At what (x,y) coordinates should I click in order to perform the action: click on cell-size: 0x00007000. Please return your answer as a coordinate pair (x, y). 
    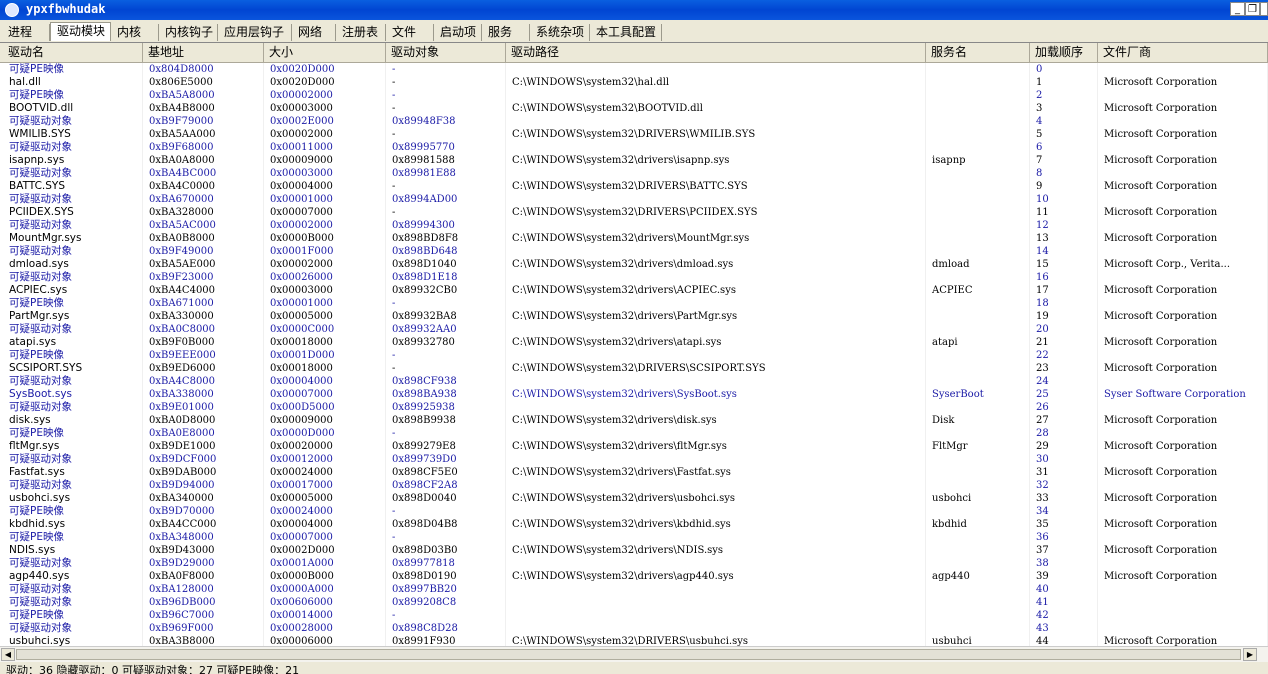
    Looking at the image, I should click on (325, 212).